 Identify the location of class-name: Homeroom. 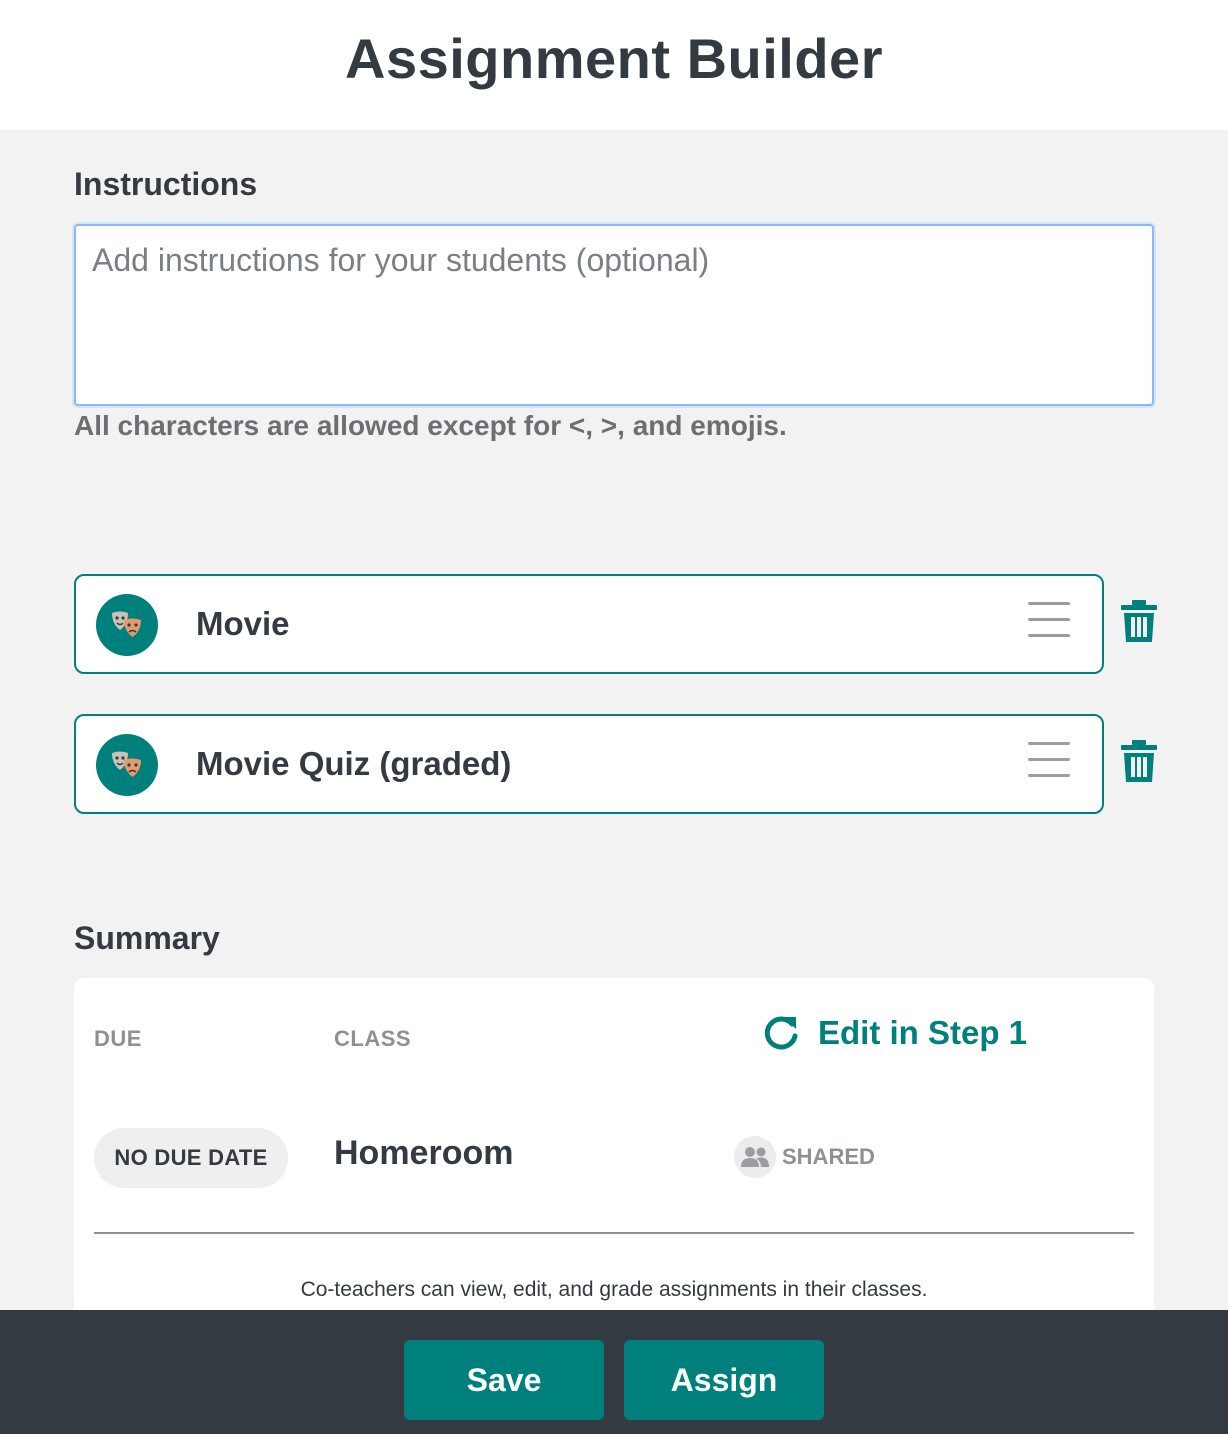
(424, 1153).